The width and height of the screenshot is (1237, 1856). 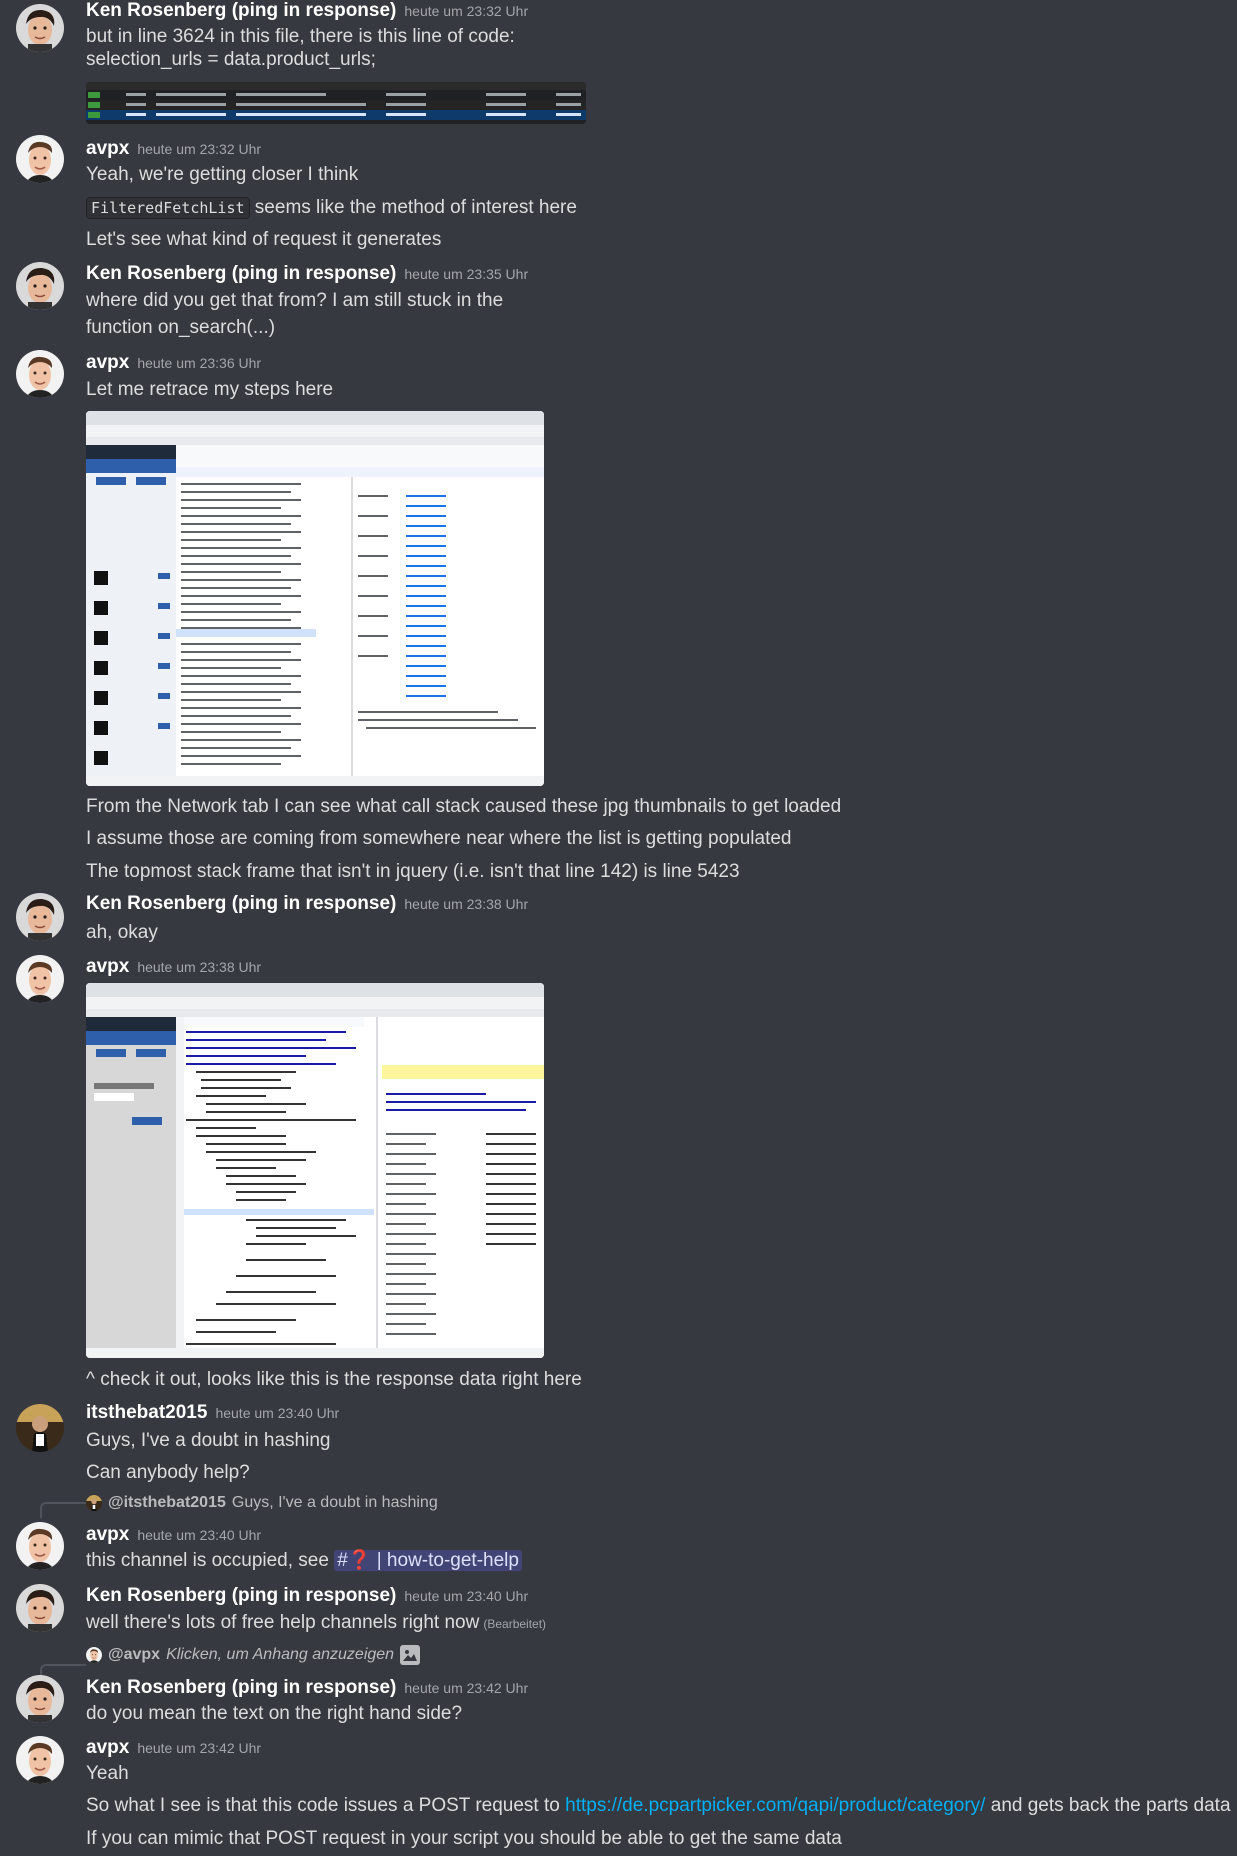 What do you see at coordinates (167, 1503) in the screenshot?
I see `reply-username: @itsthebat2015` at bounding box center [167, 1503].